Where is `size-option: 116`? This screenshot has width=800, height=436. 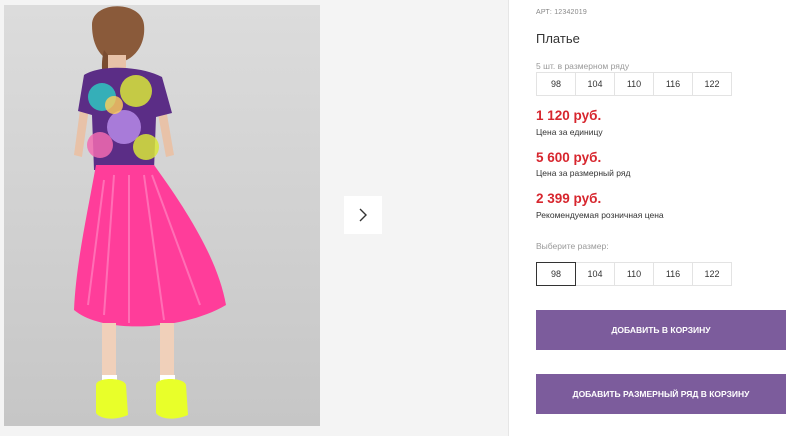
size-option: 116 is located at coordinates (673, 274).